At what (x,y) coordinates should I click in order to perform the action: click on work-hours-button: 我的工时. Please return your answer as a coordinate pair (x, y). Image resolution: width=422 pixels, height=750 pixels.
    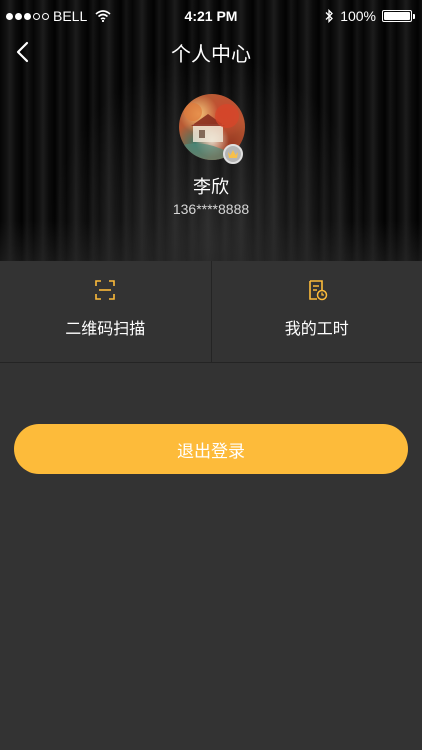
    Looking at the image, I should click on (316, 311).